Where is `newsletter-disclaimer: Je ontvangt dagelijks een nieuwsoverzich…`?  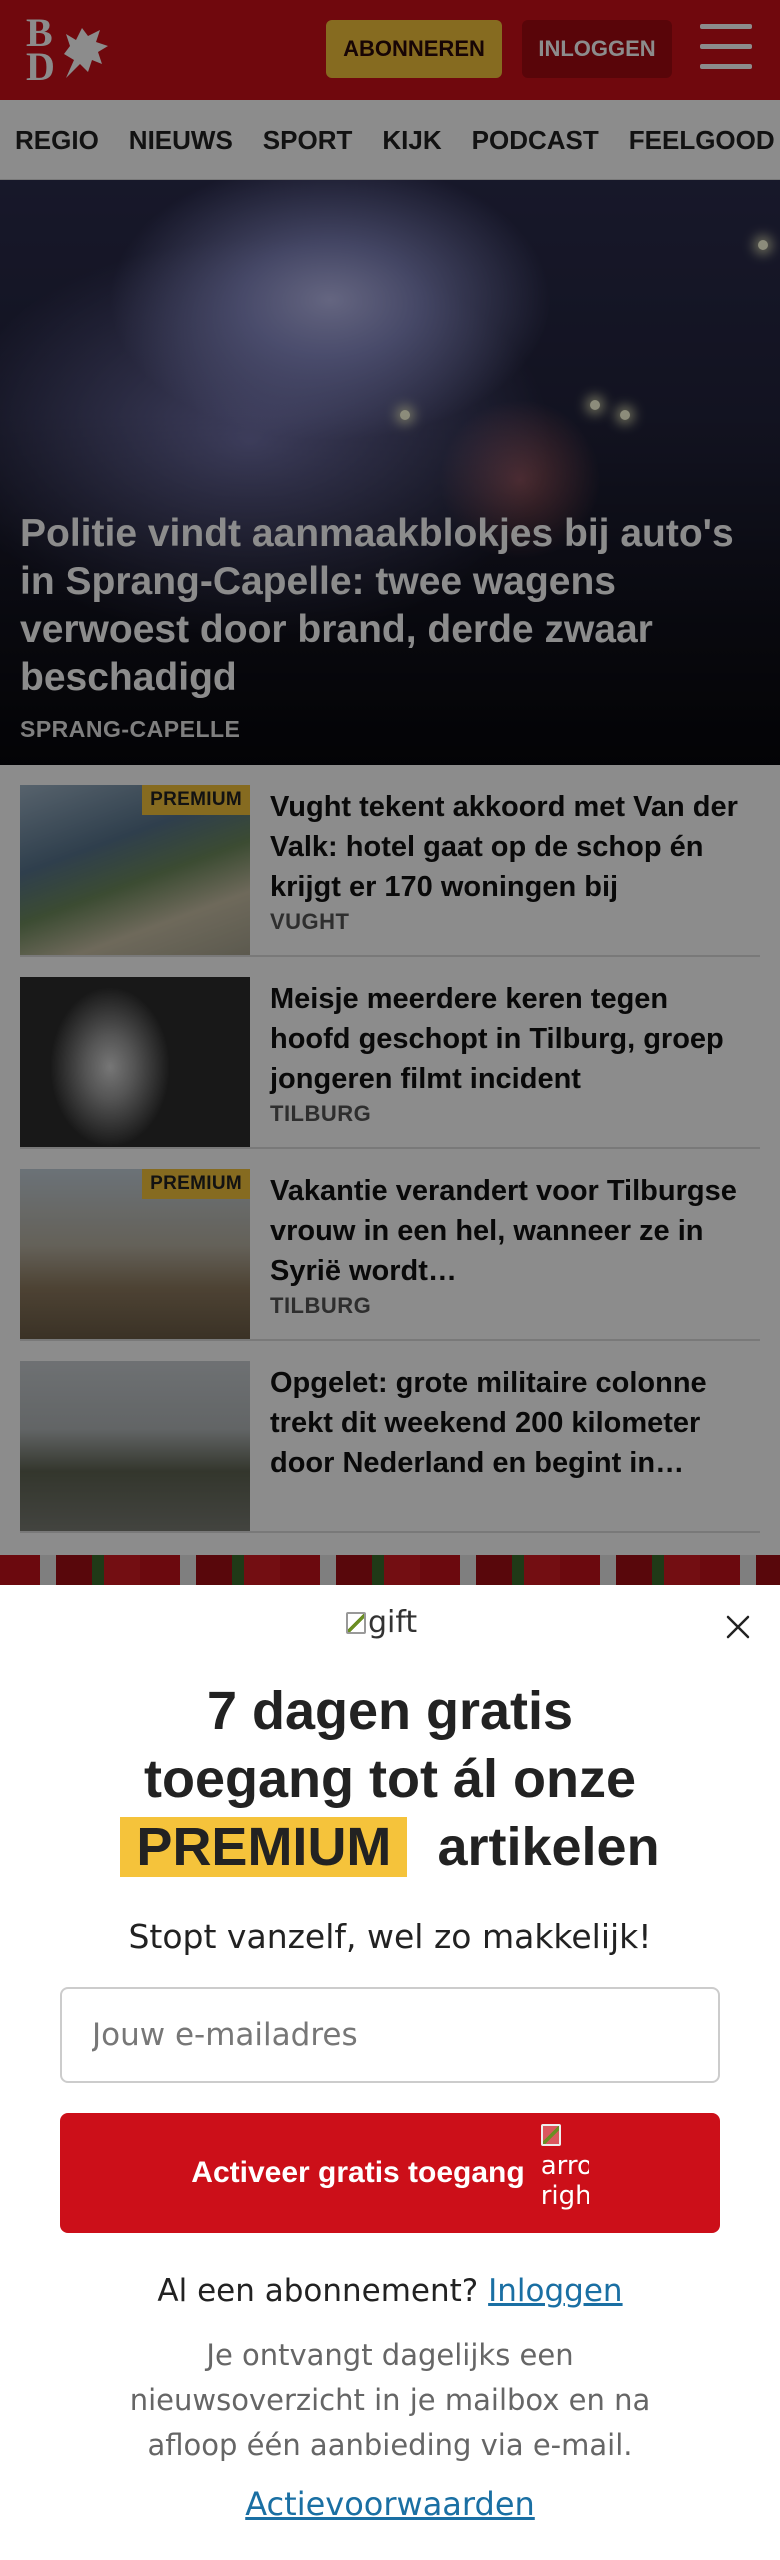
newsletter-disclaimer: Je ontvangt dagelijks een nieuwsoverzich… is located at coordinates (390, 2400).